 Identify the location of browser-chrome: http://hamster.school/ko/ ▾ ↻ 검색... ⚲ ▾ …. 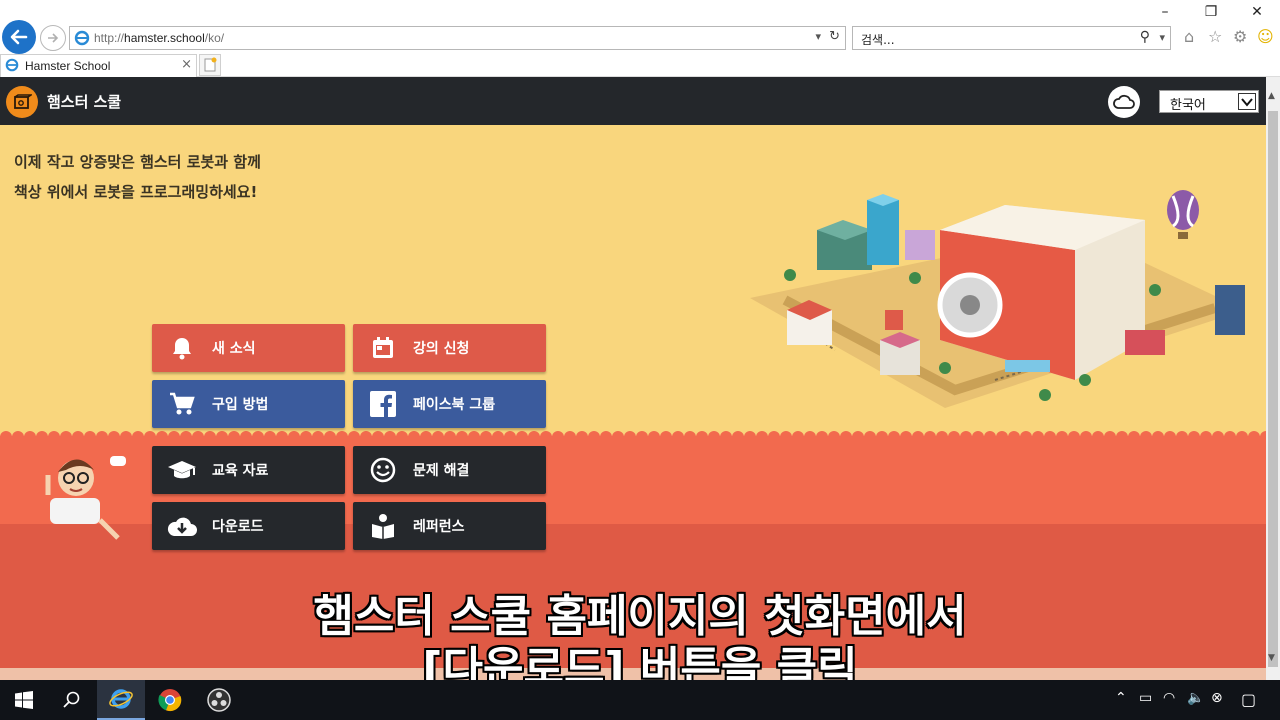
(640, 38).